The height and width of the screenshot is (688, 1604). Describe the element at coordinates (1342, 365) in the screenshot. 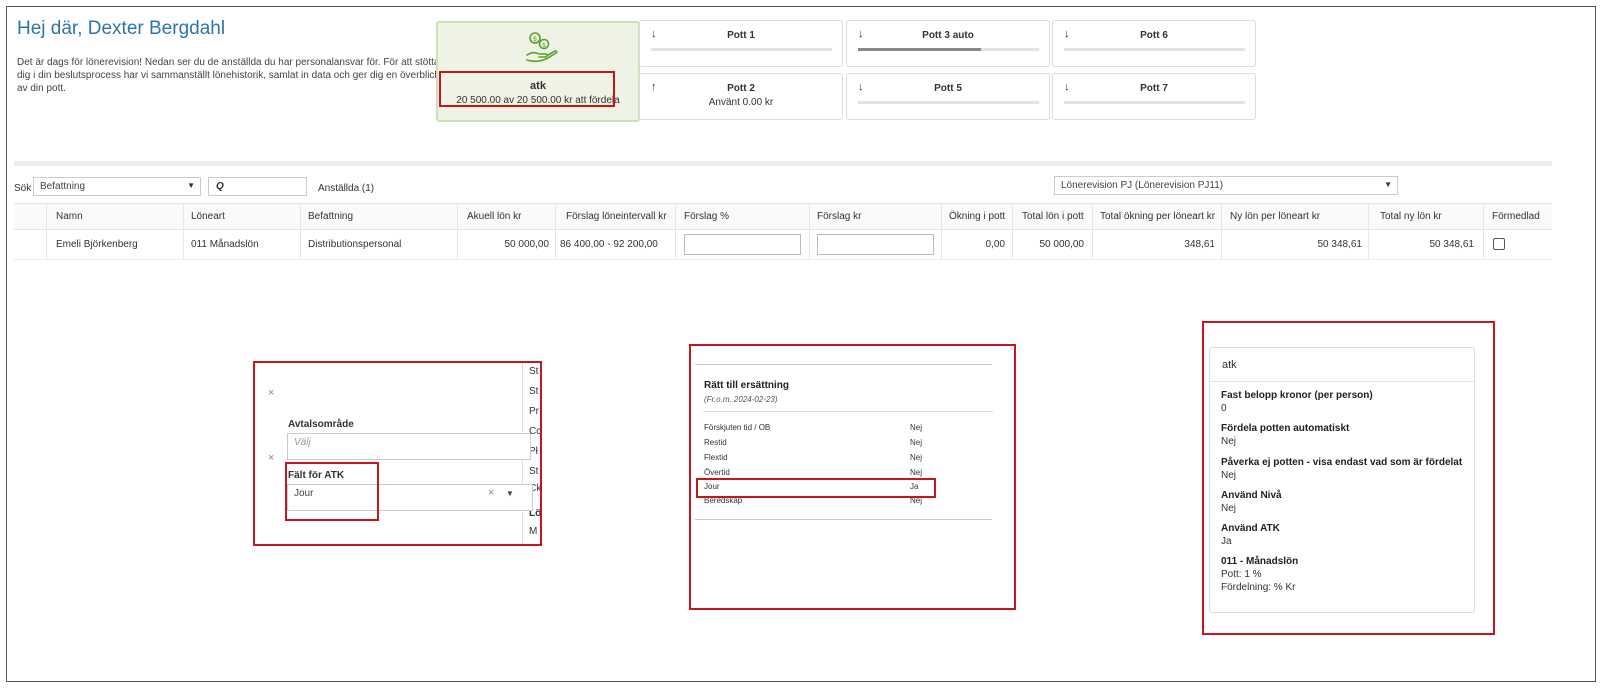

I see `atk-details-header: atk` at that location.